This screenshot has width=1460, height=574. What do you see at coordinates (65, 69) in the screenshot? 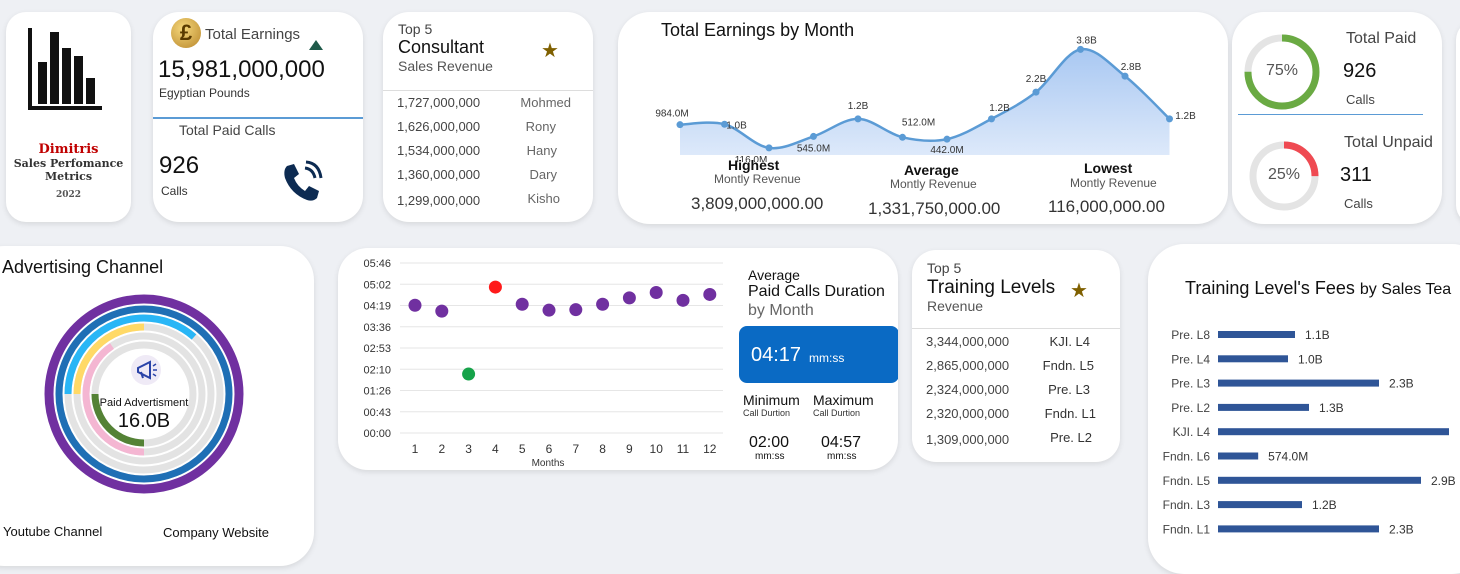
I see `bar-chart-logo-icon` at bounding box center [65, 69].